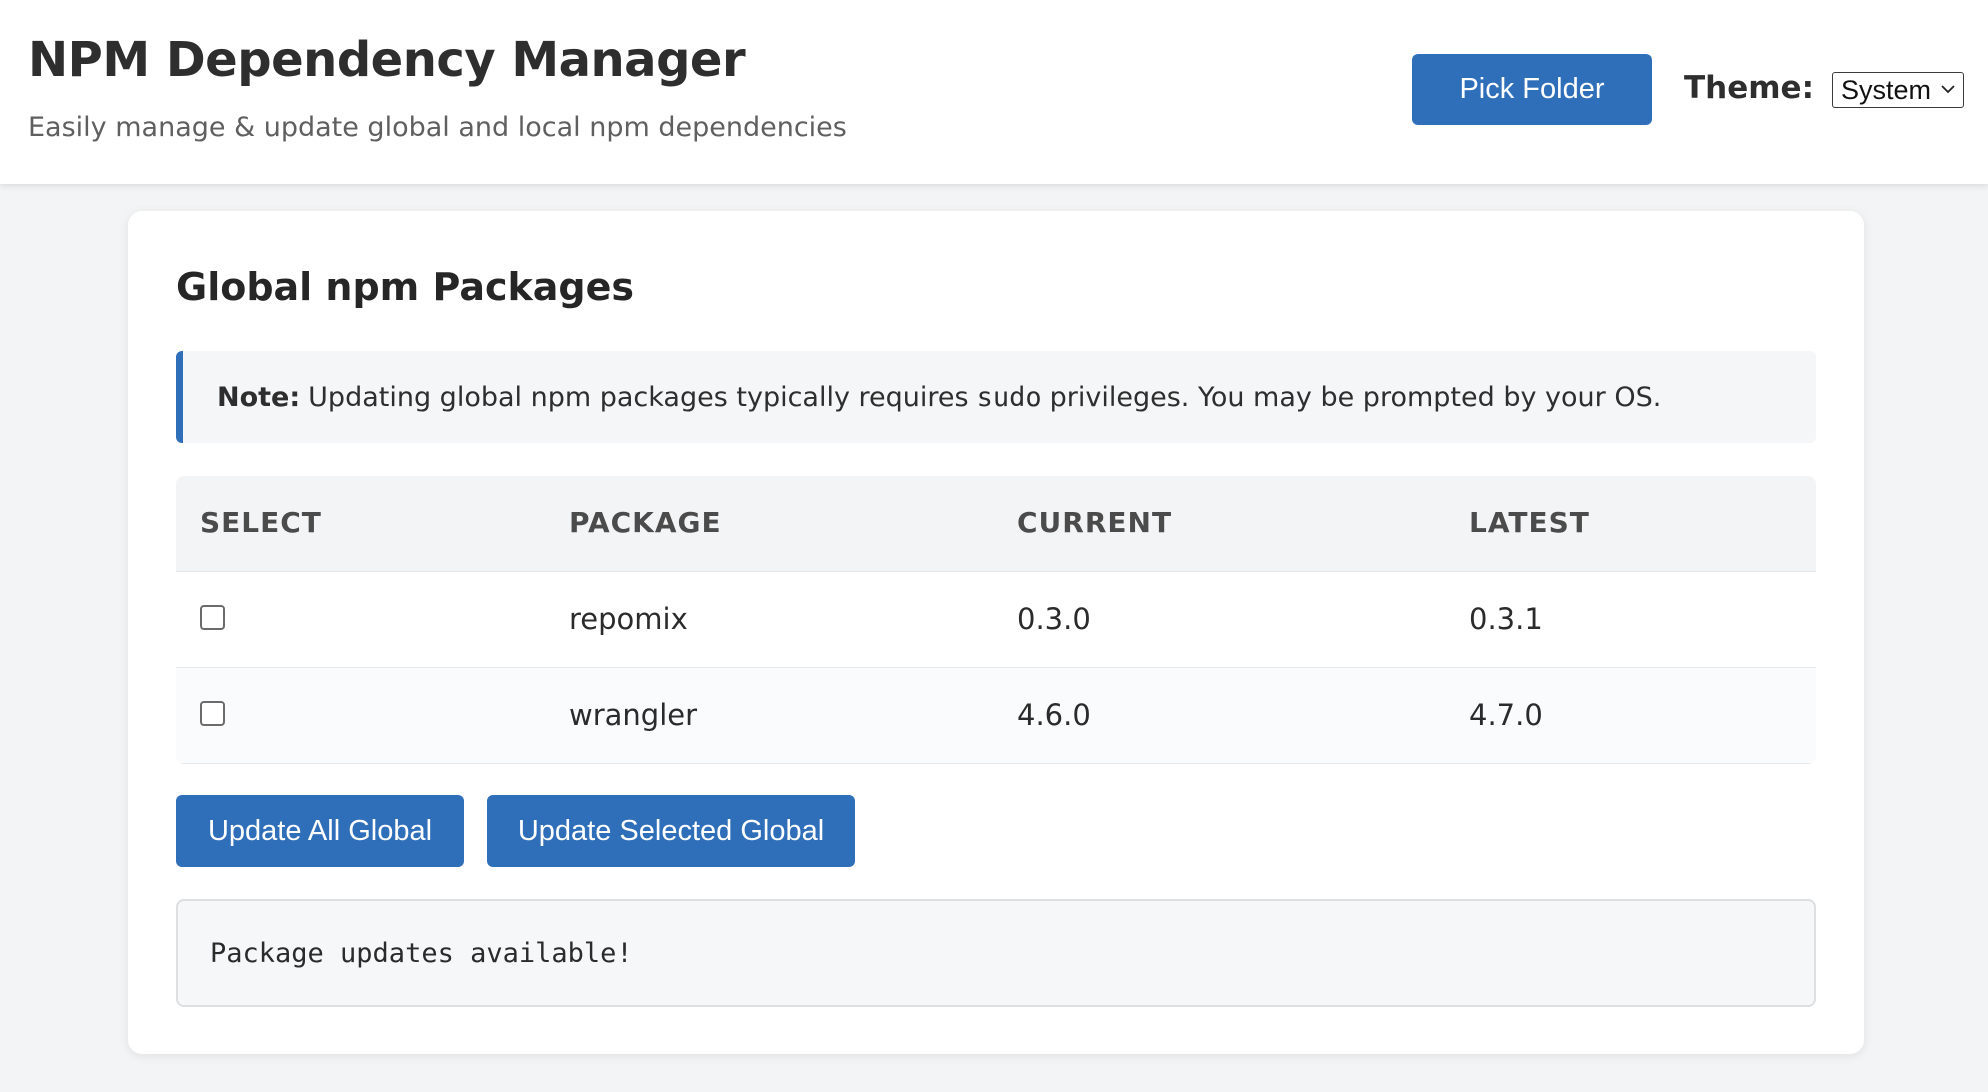  I want to click on current-version: 0.3.0, so click(1054, 619).